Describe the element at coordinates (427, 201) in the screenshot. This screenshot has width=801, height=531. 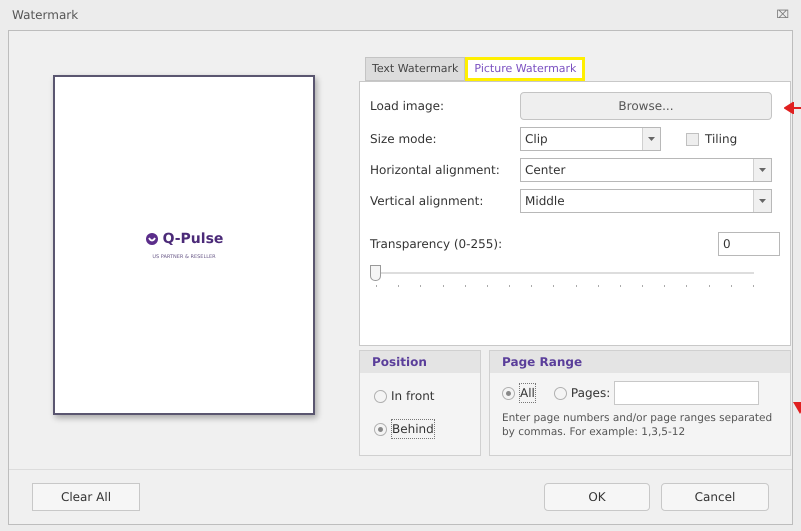
I see `field-label: Vertical alignment:` at that location.